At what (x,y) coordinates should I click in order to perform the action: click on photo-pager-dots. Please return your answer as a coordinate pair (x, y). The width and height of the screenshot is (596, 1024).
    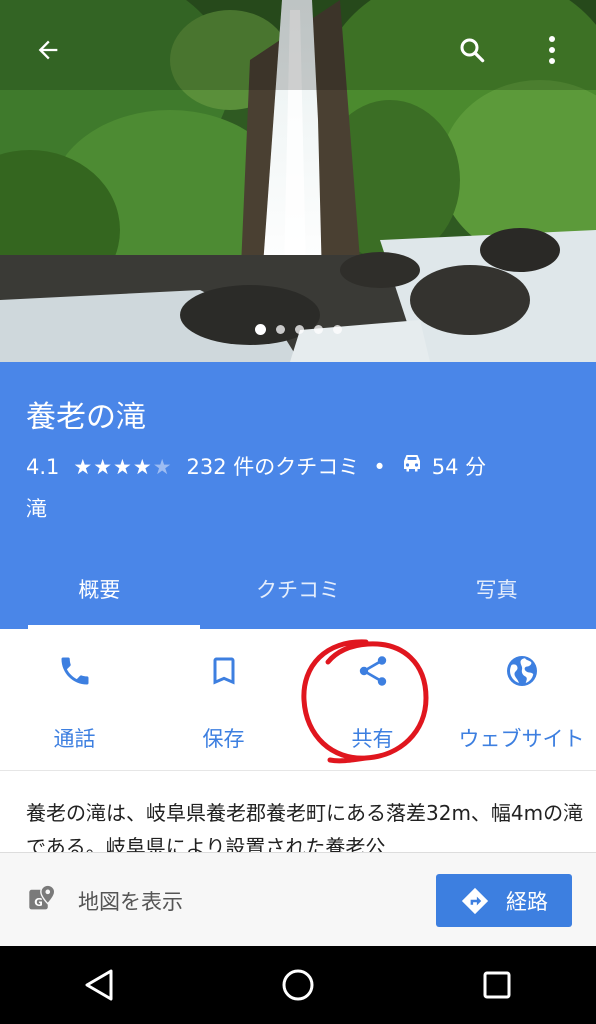
    Looking at the image, I should click on (298, 329).